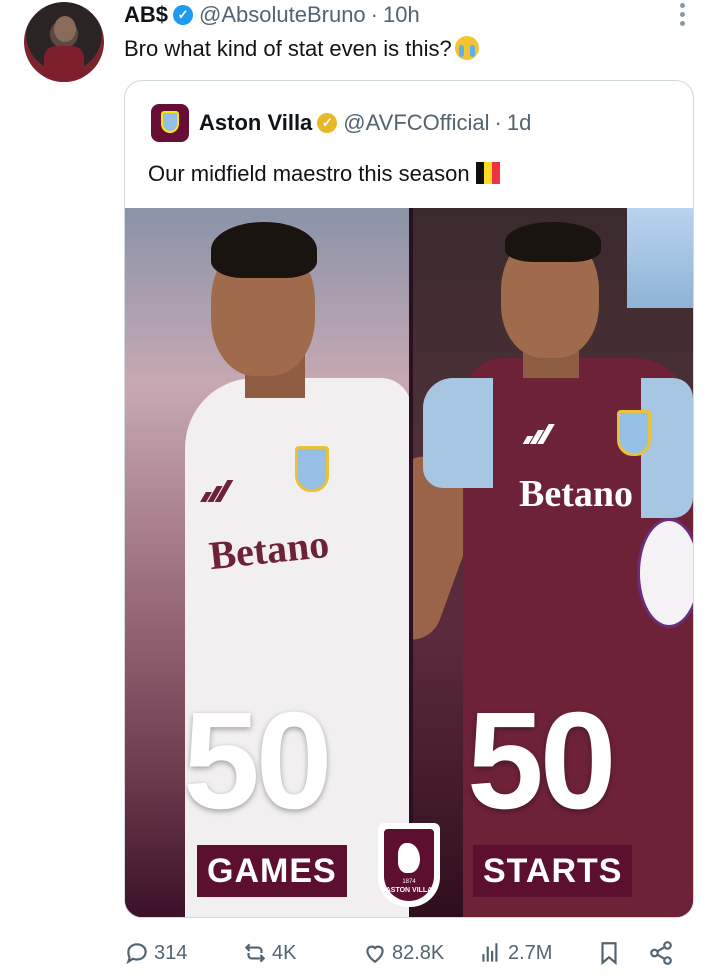 The image size is (720, 976). I want to click on games-label: GAMES, so click(272, 871).